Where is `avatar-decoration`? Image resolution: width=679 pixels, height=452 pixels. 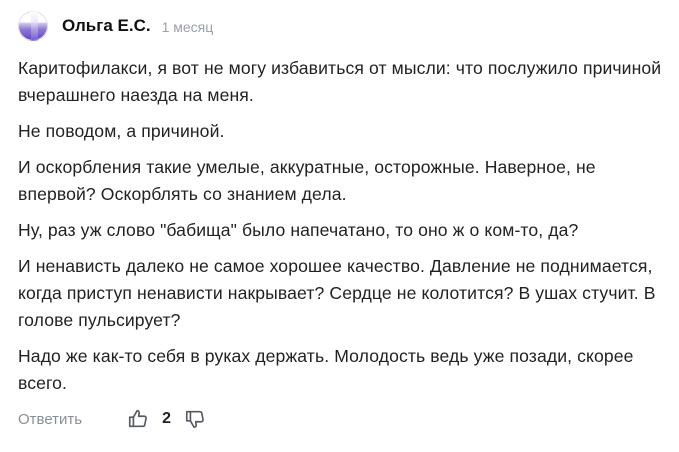
avatar-decoration is located at coordinates (34, 26).